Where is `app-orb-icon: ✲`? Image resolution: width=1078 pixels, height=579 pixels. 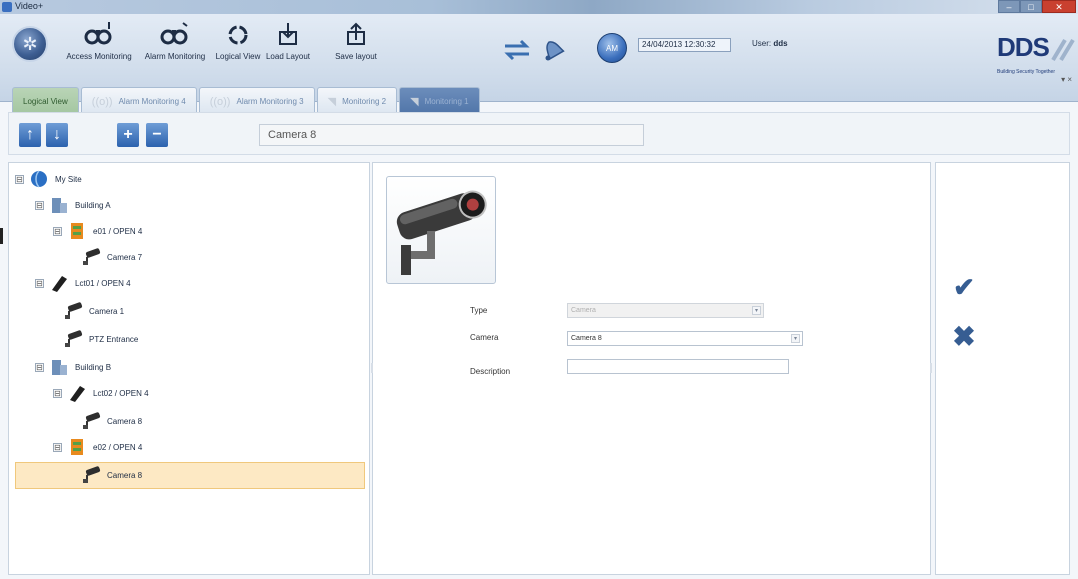 app-orb-icon: ✲ is located at coordinates (30, 44).